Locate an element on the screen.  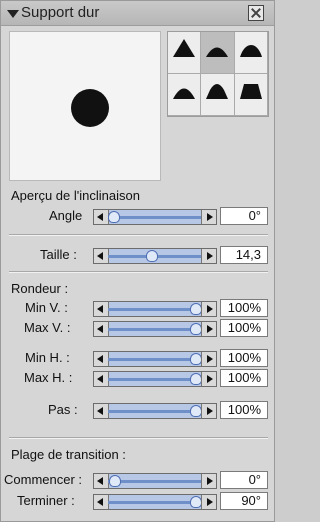
angle-value: 0° is located at coordinates (244, 216).